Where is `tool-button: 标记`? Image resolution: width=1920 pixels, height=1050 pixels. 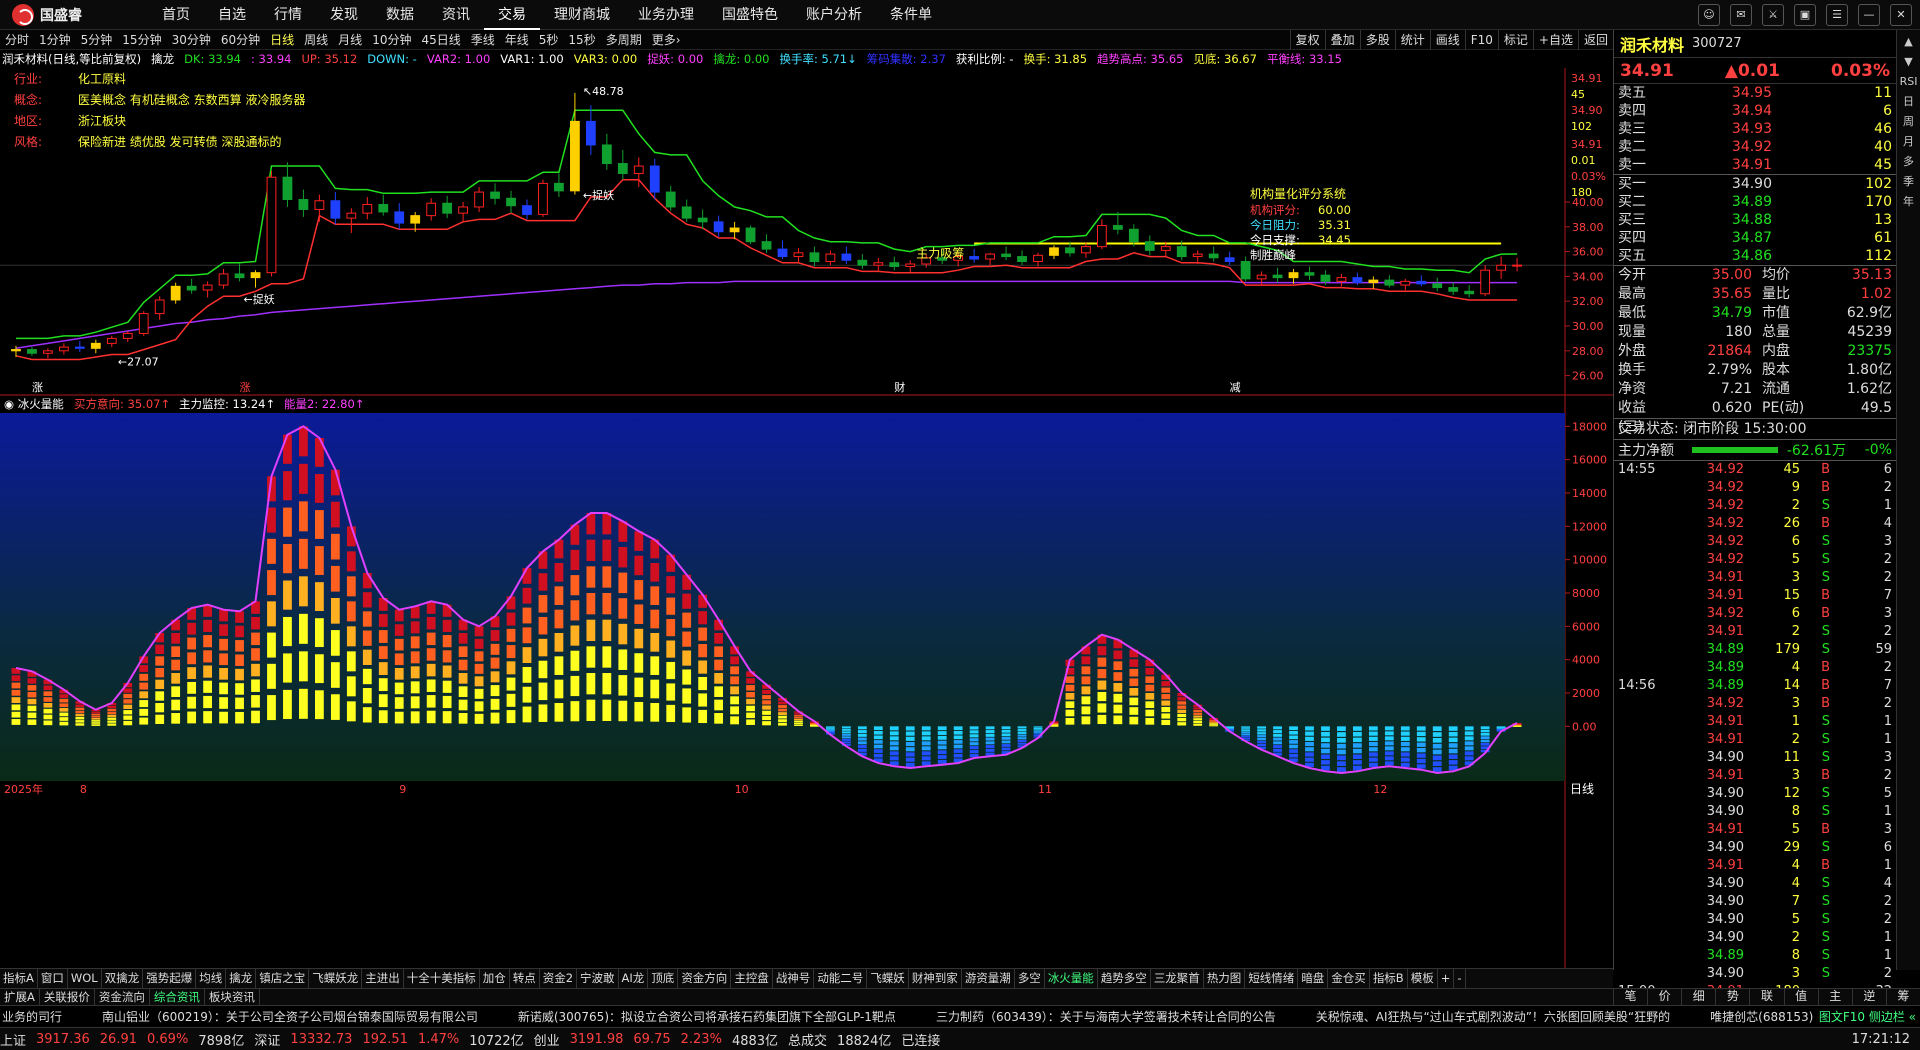 tool-button: 标记 is located at coordinates (1515, 40).